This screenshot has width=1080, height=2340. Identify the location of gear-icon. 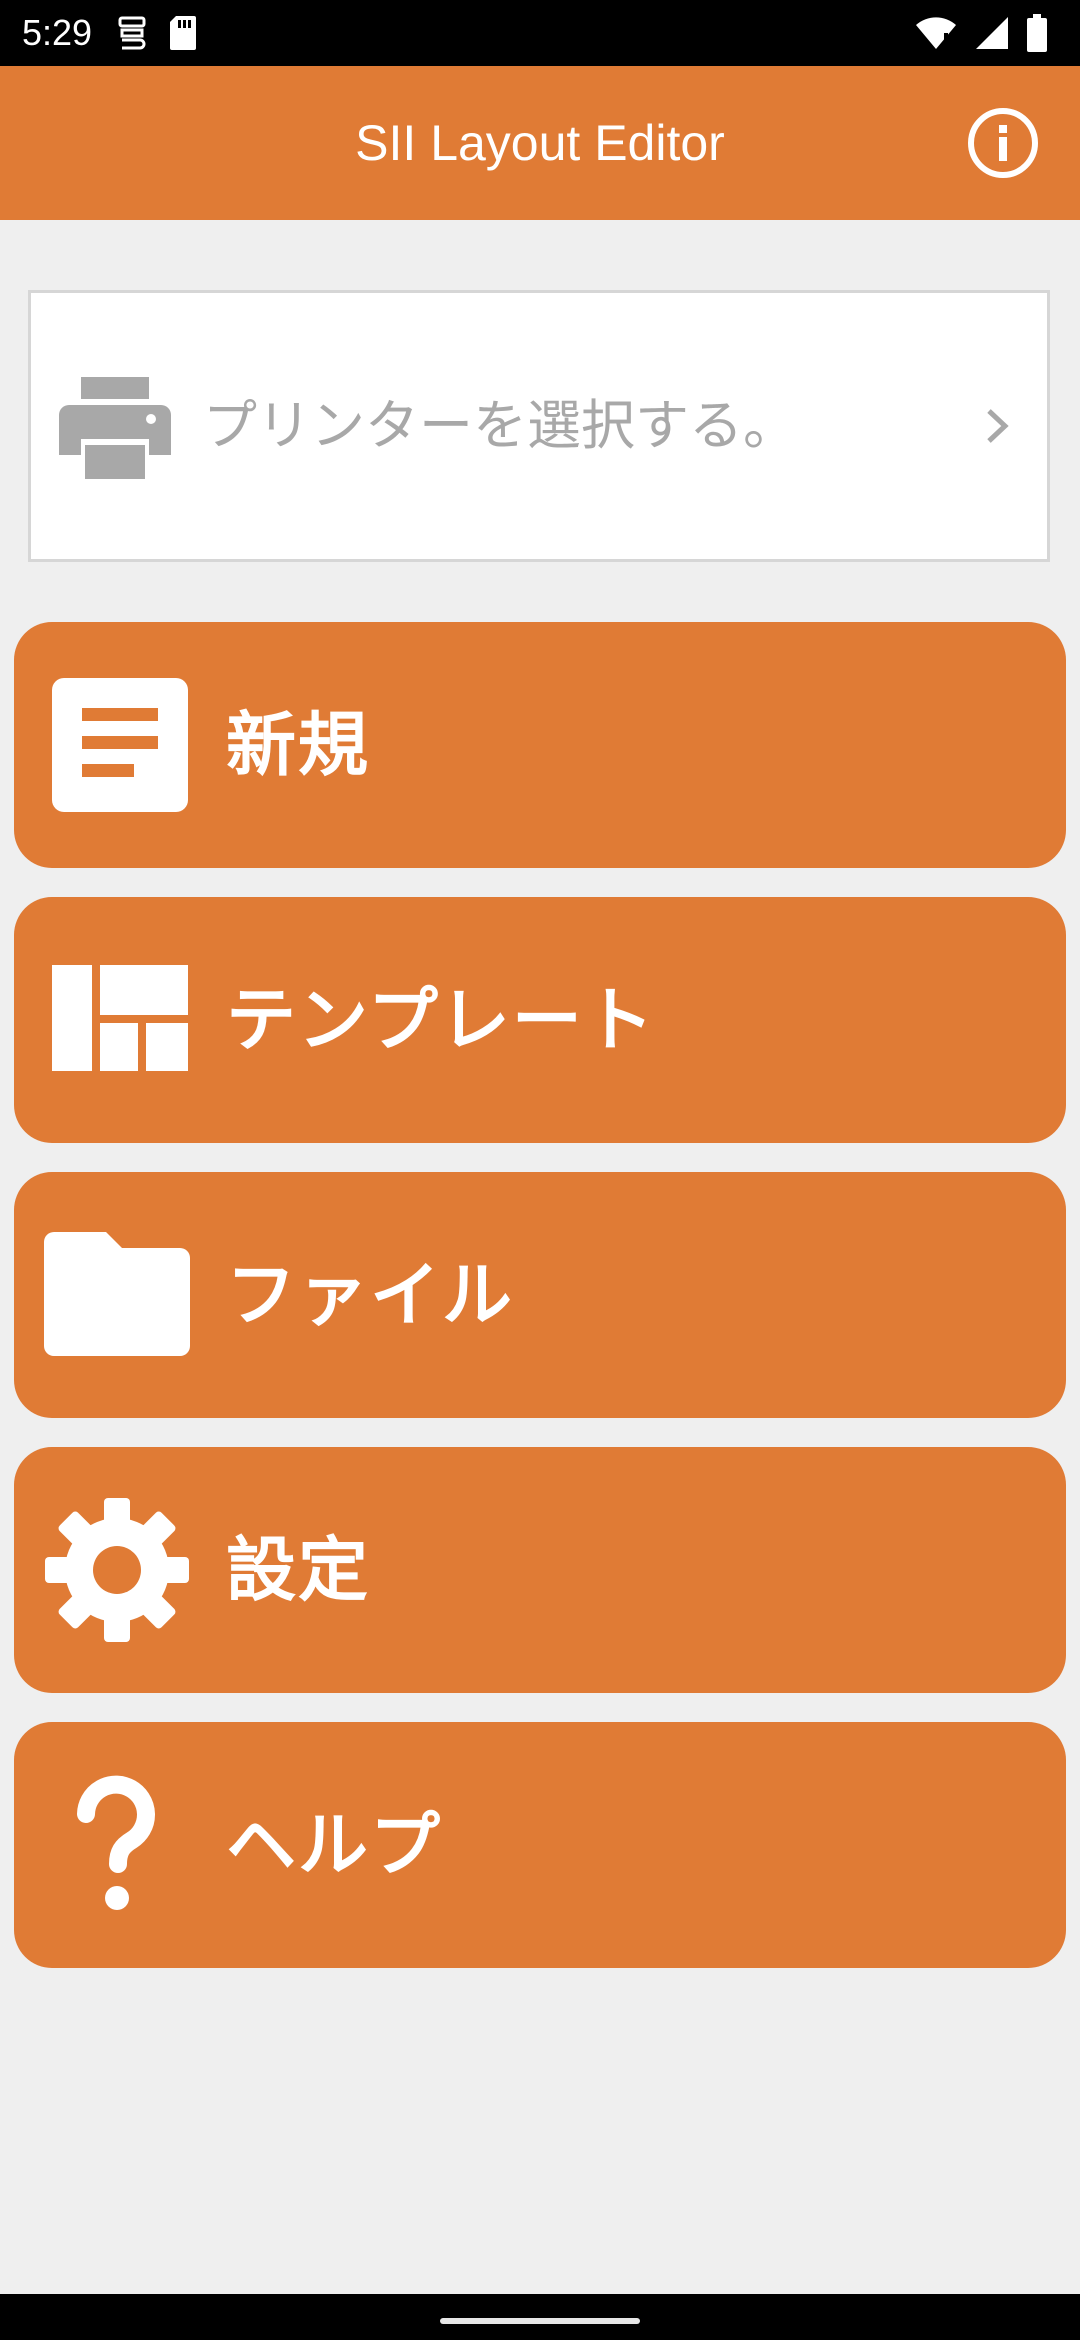
(117, 1570).